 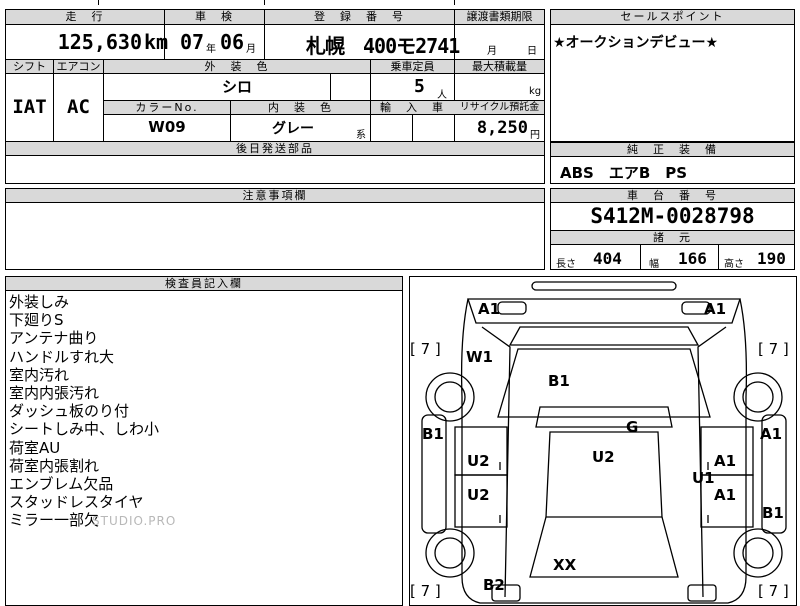 What do you see at coordinates (412, 107) in the screenshot?
I see `import-header: 輸 入 車` at bounding box center [412, 107].